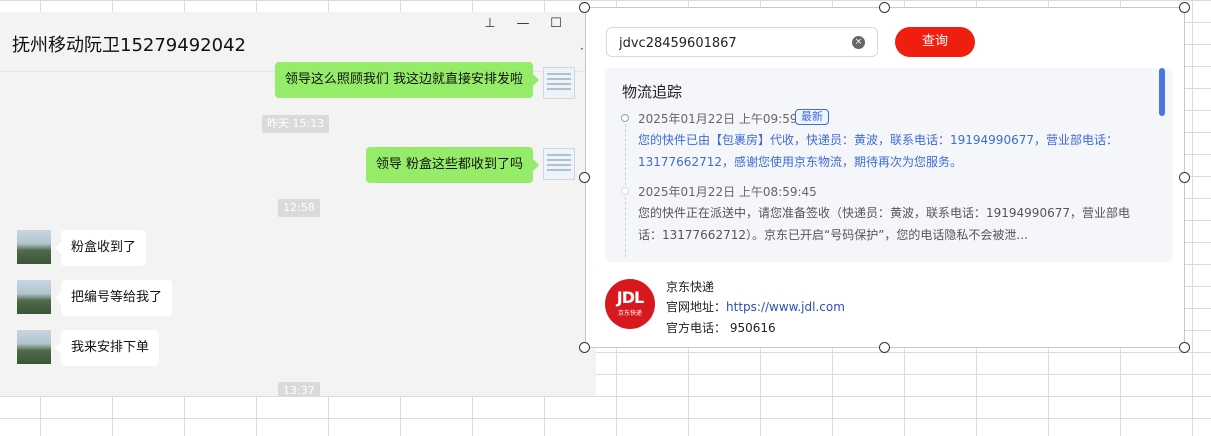 This screenshot has width=1211, height=436. Describe the element at coordinates (1162, 92) in the screenshot. I see `scrollbar` at that location.